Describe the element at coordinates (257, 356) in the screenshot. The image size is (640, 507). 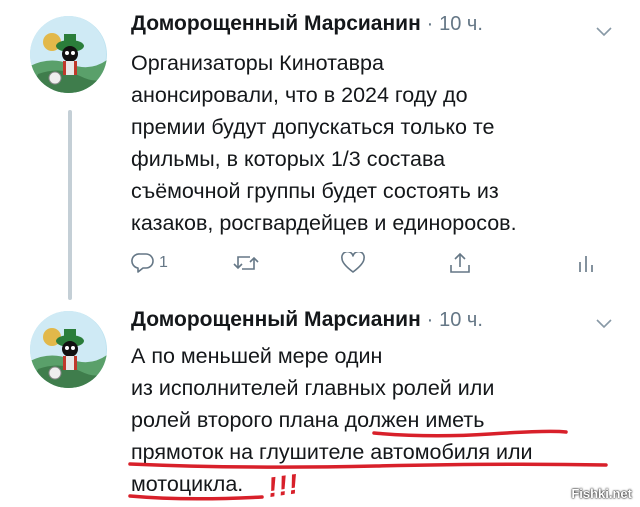
I see `tweet-text-line: А по меньшей мере один` at that location.